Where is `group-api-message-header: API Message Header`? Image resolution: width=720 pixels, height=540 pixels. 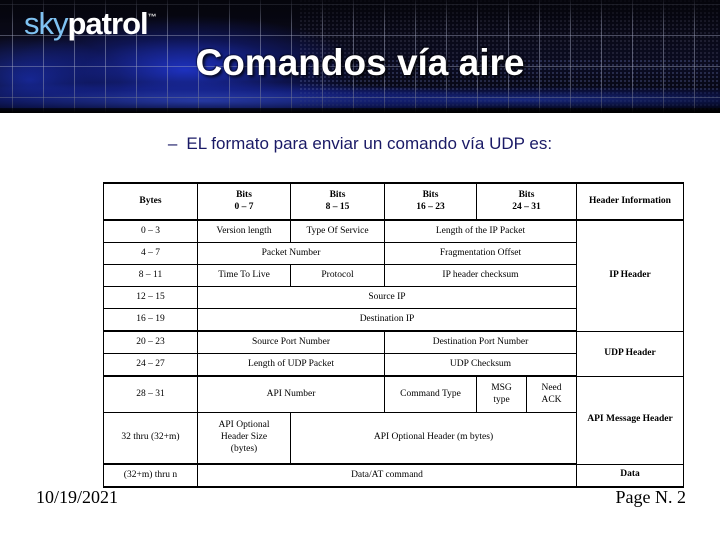
group-api-message-header: API Message Header is located at coordinates (630, 420).